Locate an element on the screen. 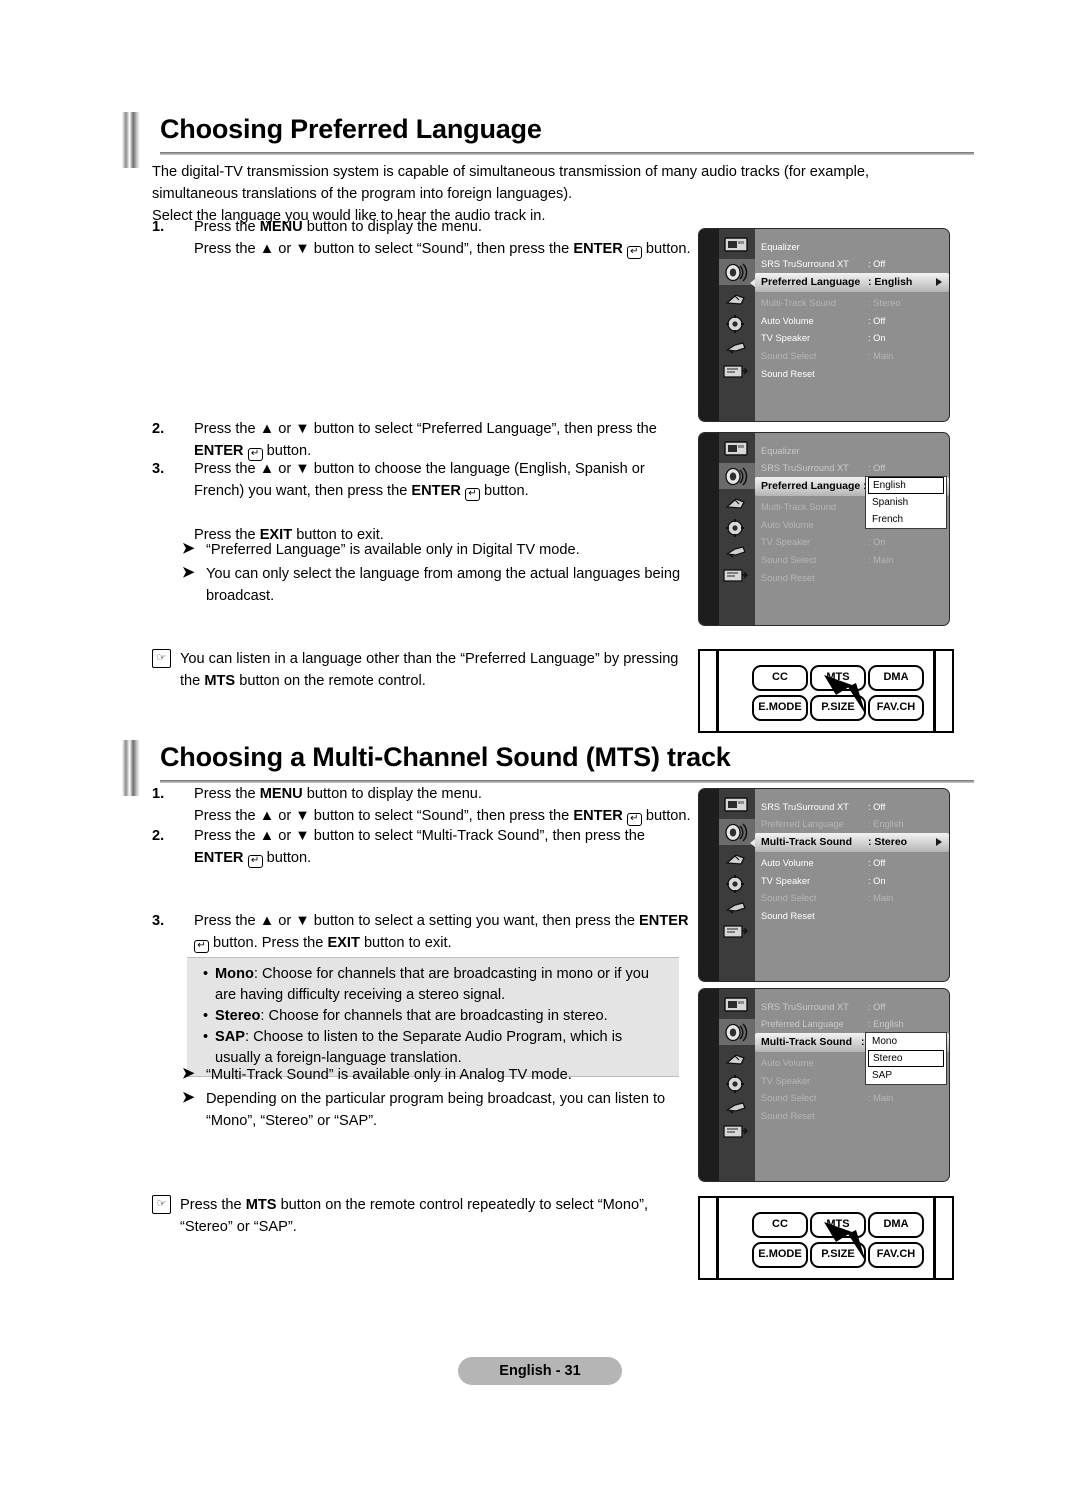  dropdown-option: French is located at coordinates (906, 519).